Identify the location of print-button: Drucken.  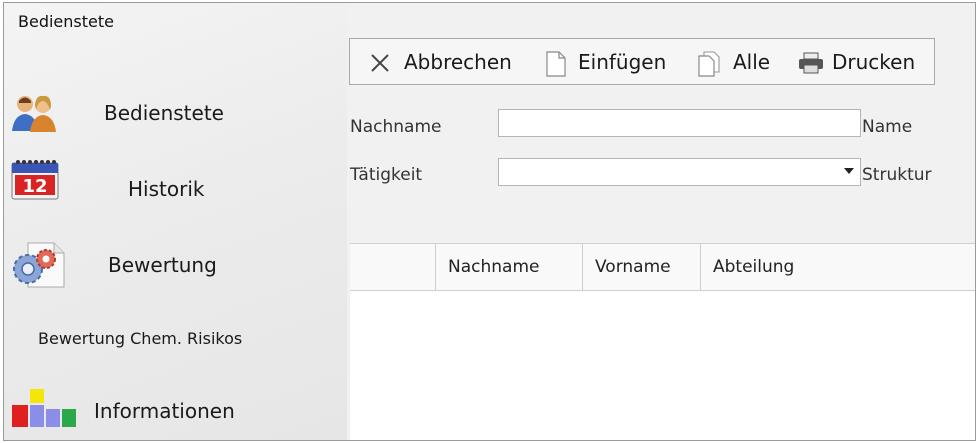
(863, 61).